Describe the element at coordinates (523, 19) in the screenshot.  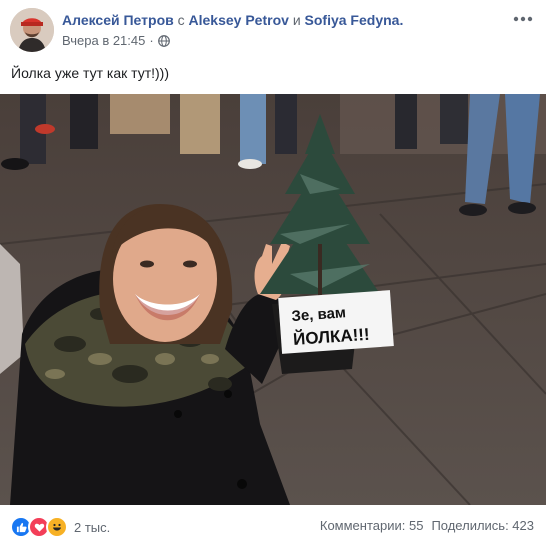
I see `more-options-icon` at that location.